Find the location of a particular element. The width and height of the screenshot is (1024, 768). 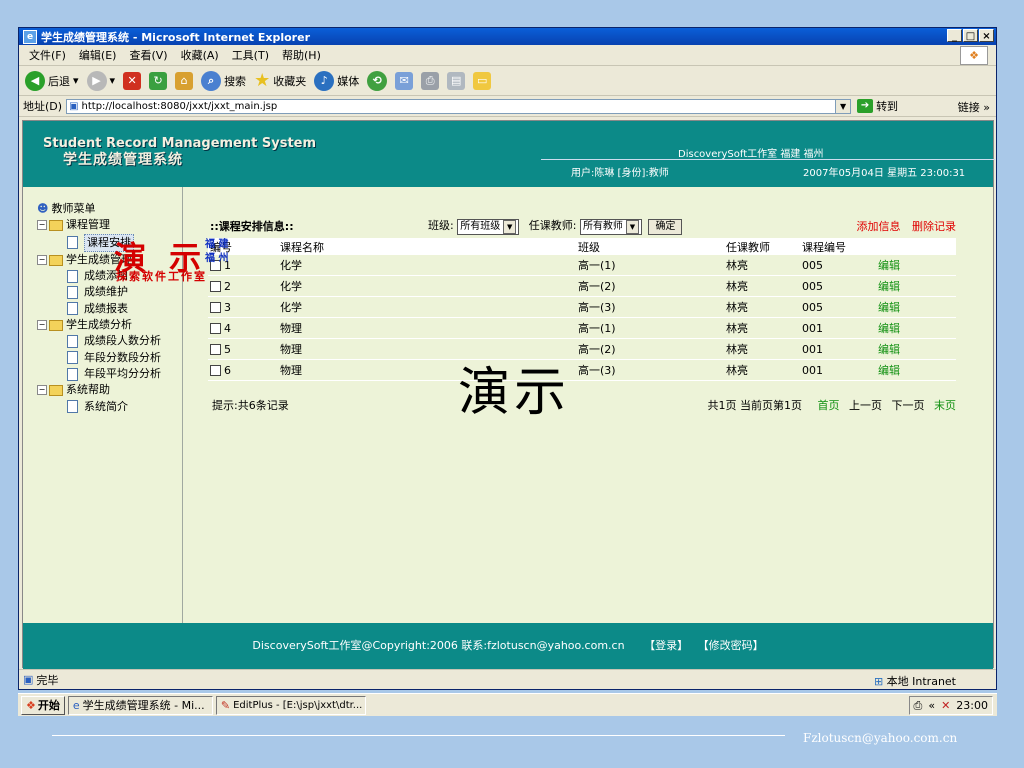

edit-icon: ▤ is located at coordinates (456, 80).